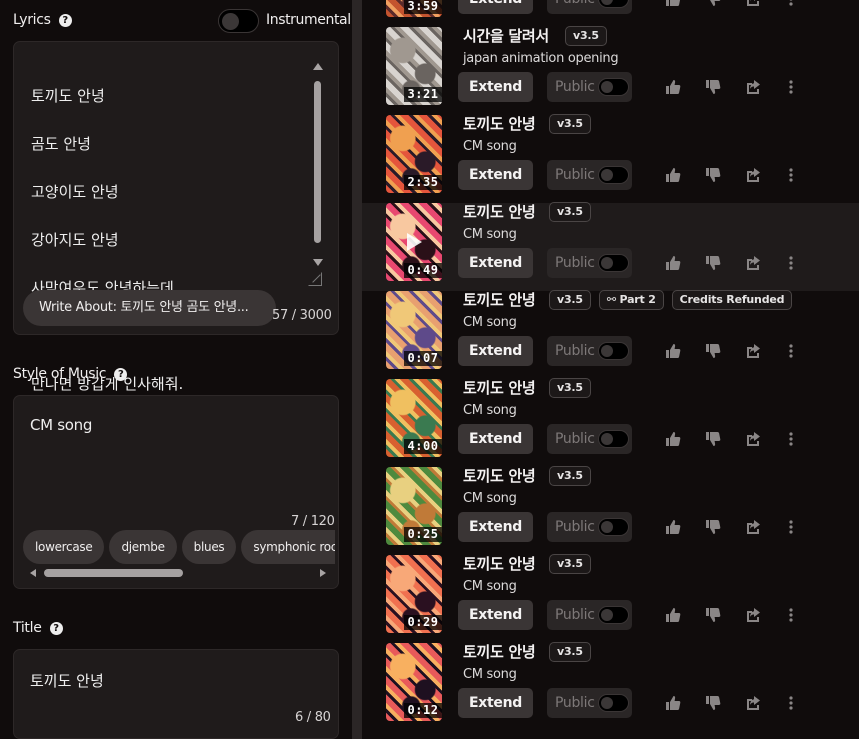  What do you see at coordinates (318, 262) in the screenshot?
I see `scroll-down-icon` at bounding box center [318, 262].